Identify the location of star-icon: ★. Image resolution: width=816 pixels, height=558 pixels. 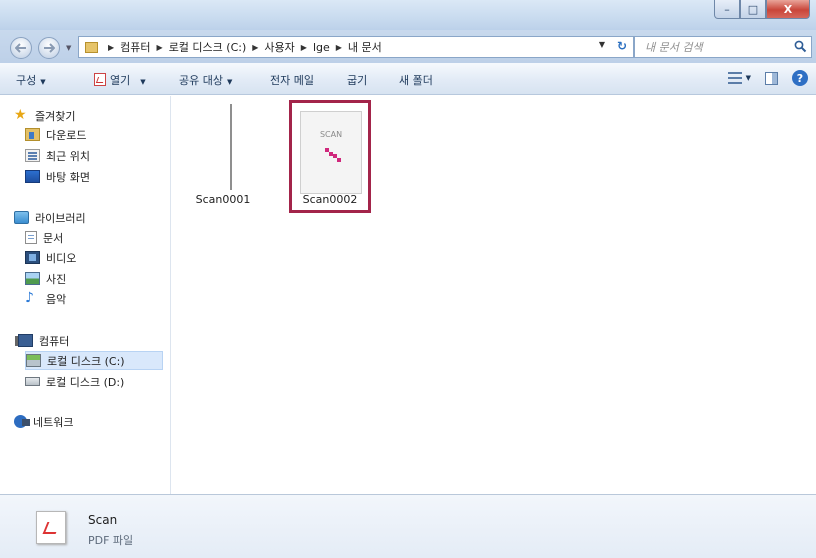
(20, 115).